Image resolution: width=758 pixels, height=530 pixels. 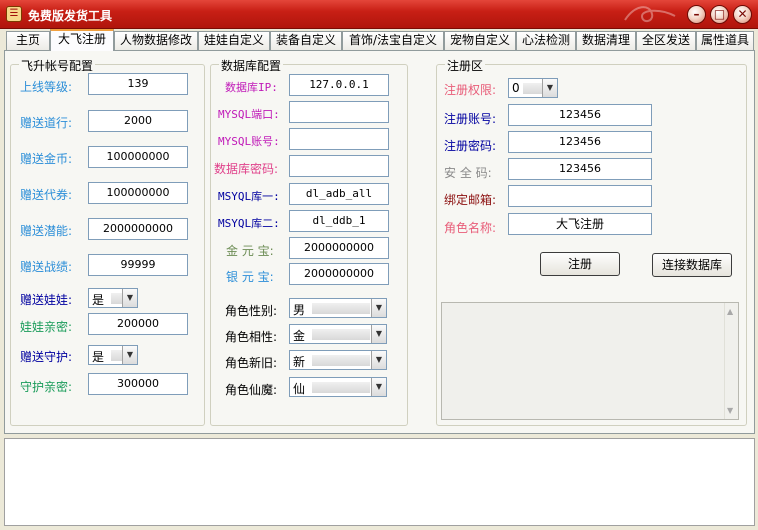 What do you see at coordinates (46, 387) in the screenshot?
I see `guard-intimacy-label: 守护亲密:` at bounding box center [46, 387].